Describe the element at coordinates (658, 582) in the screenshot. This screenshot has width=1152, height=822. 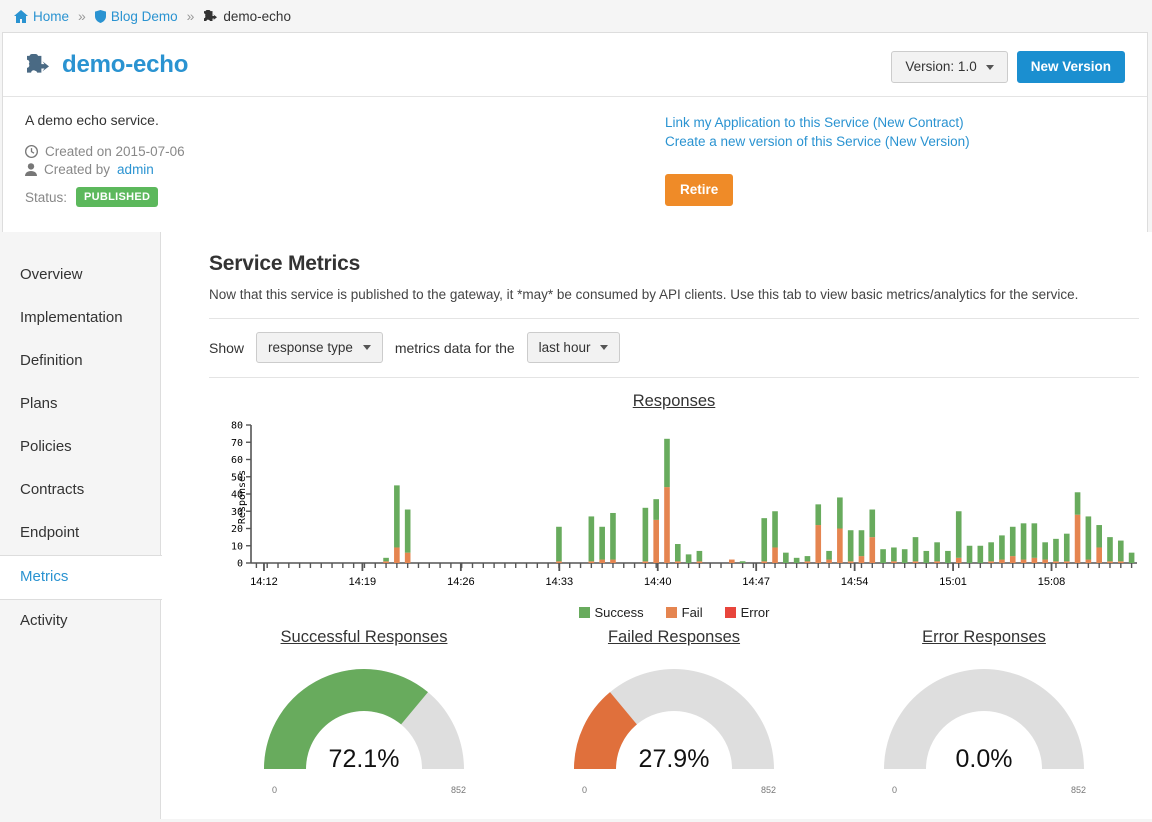
I see `svg-text: 14:40` at that location.